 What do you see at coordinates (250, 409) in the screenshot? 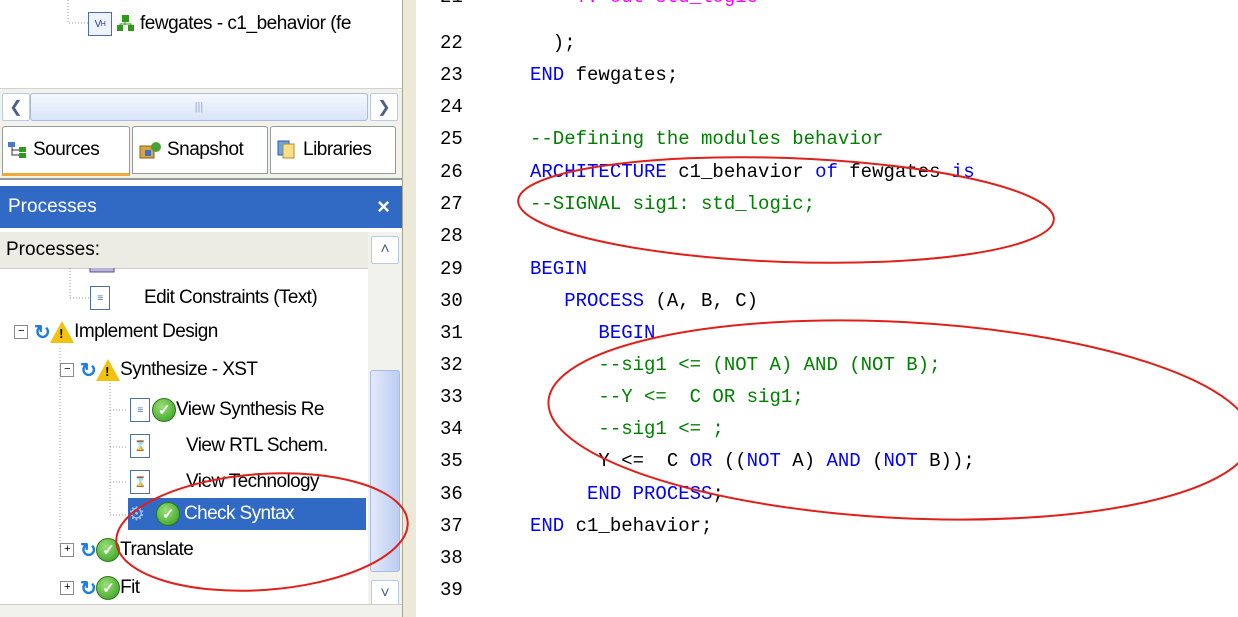
I see `process-item-label: View Synthesis Re` at bounding box center [250, 409].